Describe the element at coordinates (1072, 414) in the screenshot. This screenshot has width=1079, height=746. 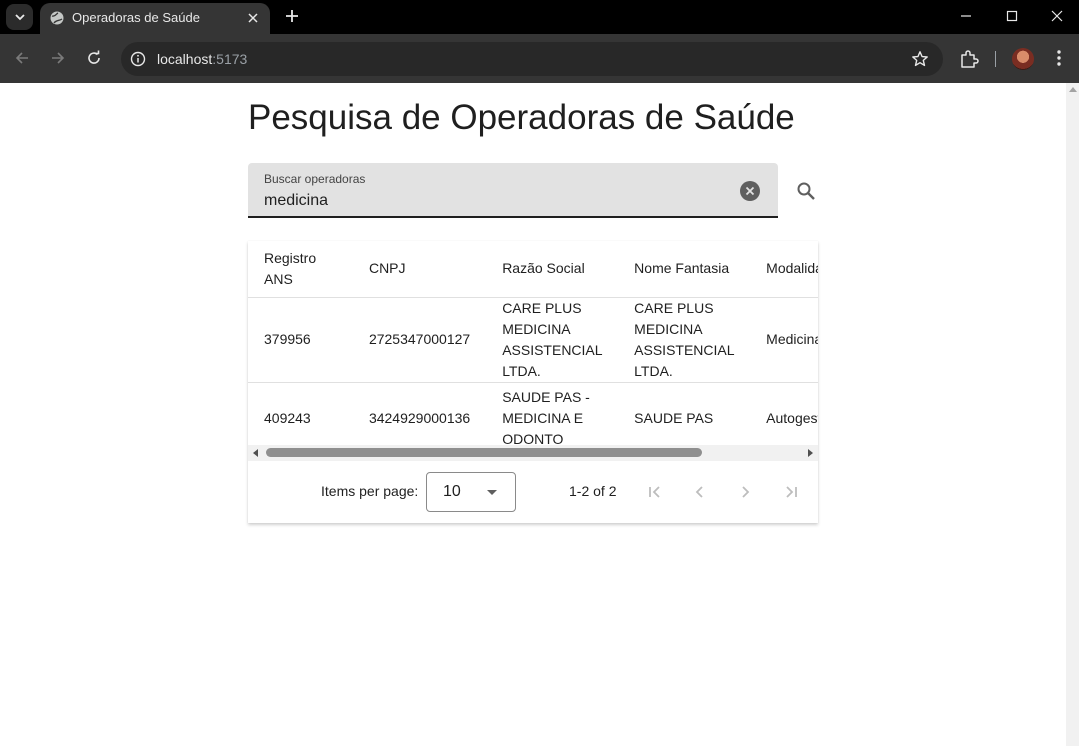
I see `page-vertical-scrollbar` at that location.